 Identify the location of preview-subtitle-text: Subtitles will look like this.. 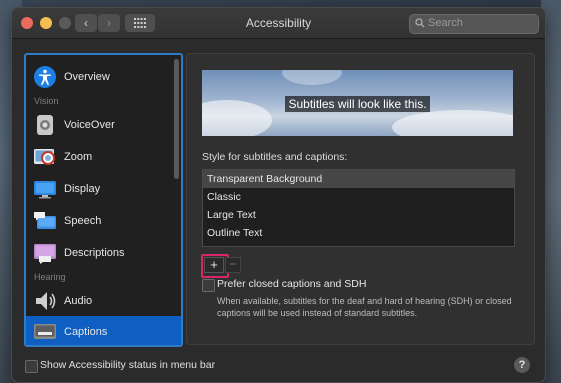
(357, 104).